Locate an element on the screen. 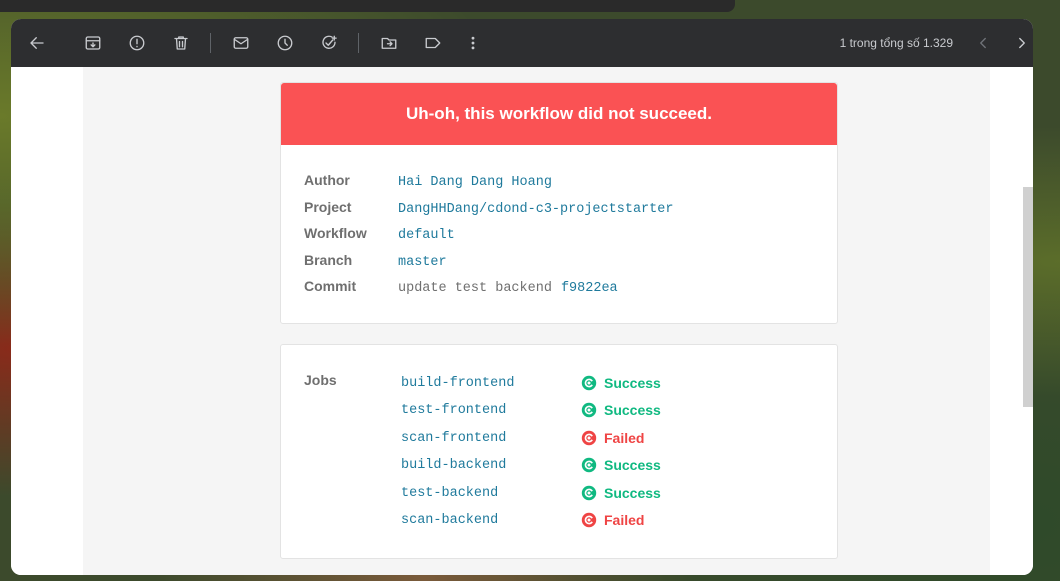  mail-icon is located at coordinates (241, 43).